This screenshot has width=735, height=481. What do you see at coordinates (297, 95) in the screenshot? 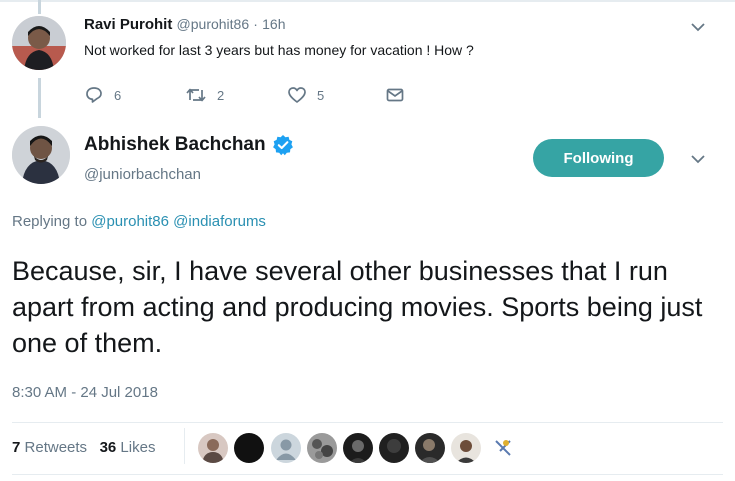
I see `heart-icon` at bounding box center [297, 95].